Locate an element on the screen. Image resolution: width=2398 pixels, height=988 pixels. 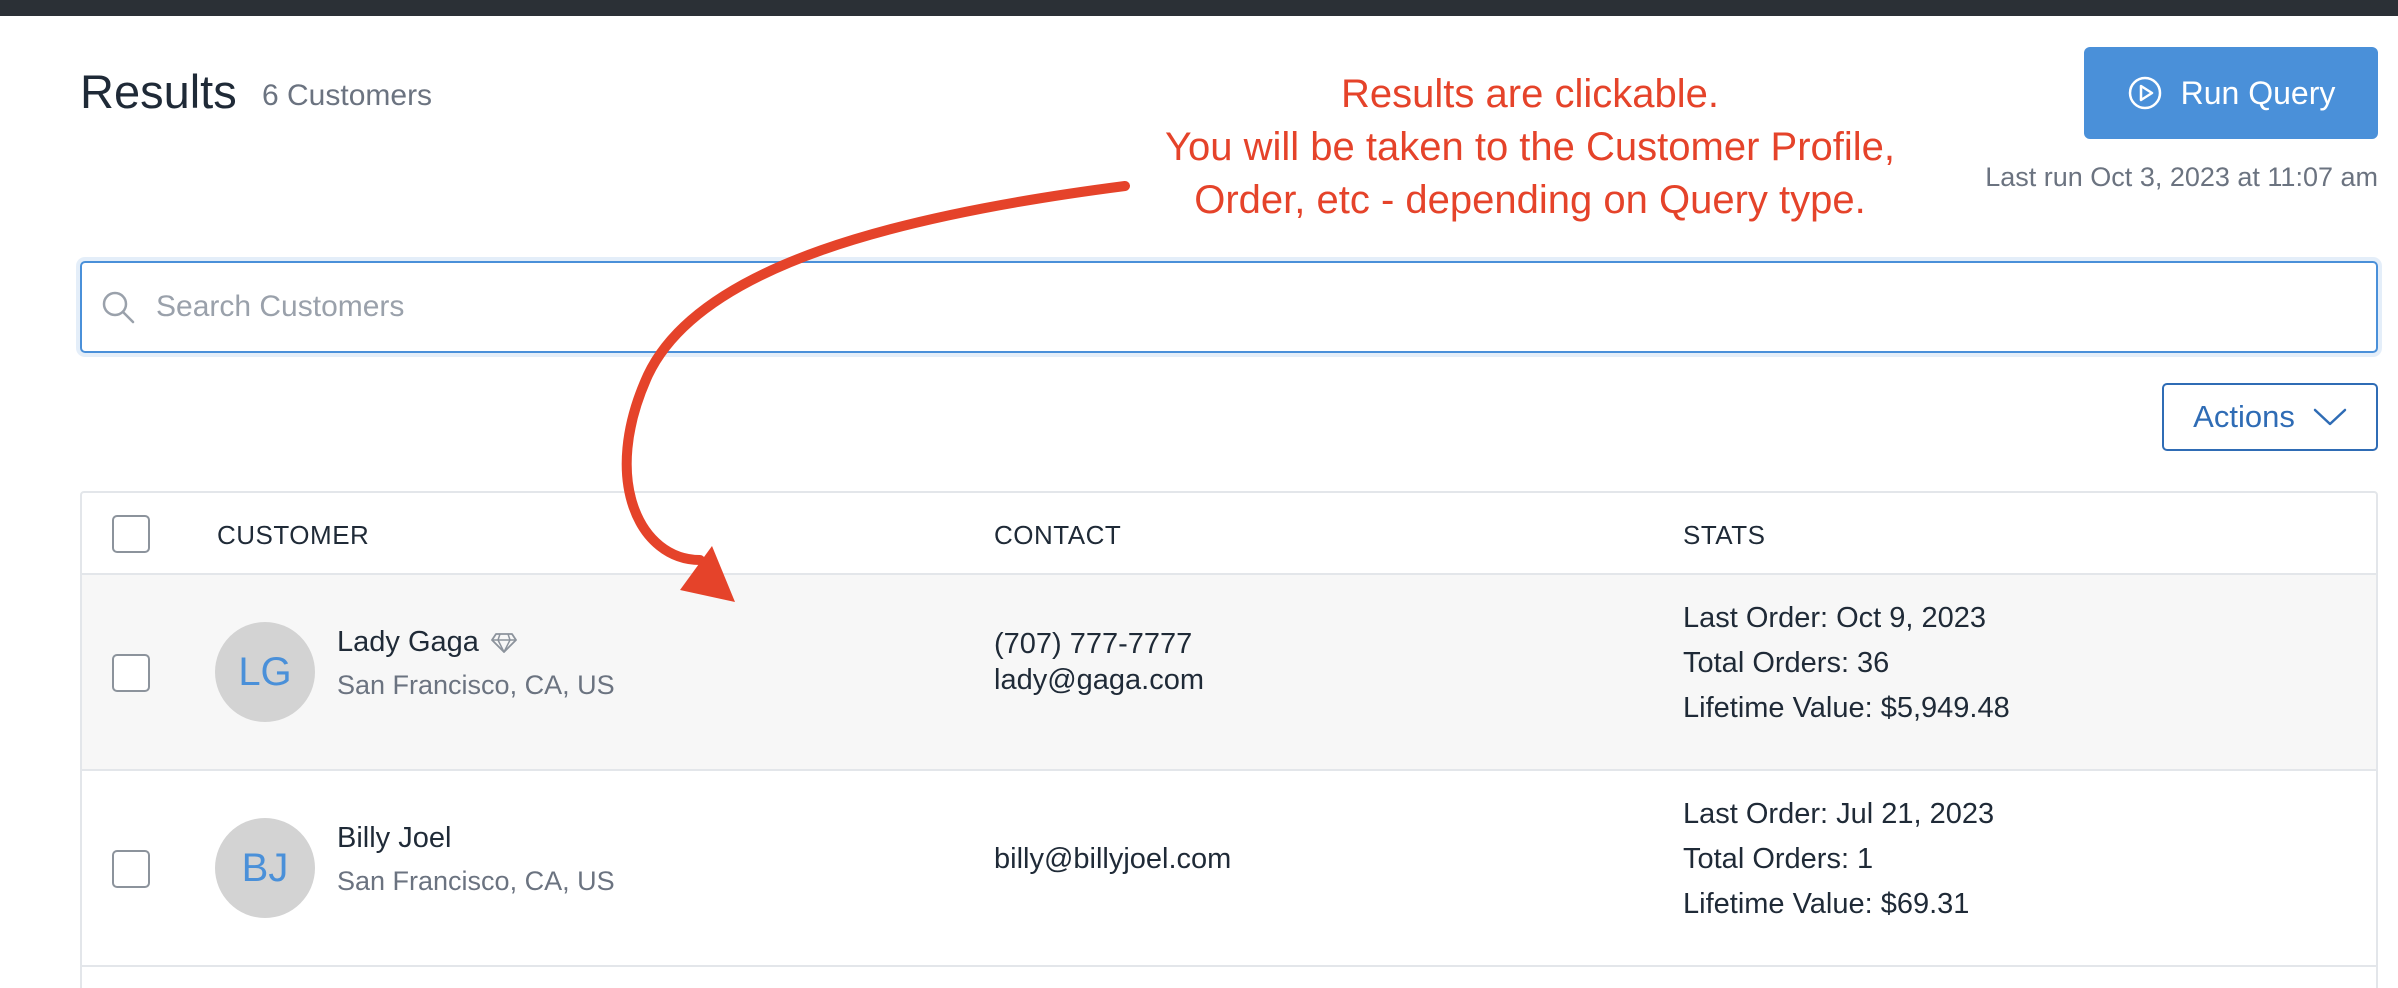
customer-name-text: Lady Gaga is located at coordinates (408, 642).